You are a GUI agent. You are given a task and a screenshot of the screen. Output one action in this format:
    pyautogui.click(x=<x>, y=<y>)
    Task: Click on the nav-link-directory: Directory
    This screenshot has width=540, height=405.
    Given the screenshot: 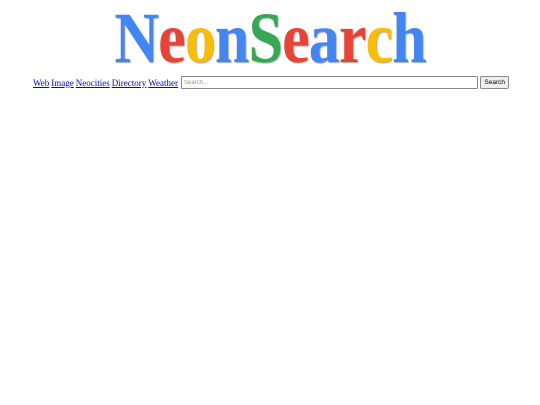 What is the action you would take?
    pyautogui.click(x=129, y=83)
    